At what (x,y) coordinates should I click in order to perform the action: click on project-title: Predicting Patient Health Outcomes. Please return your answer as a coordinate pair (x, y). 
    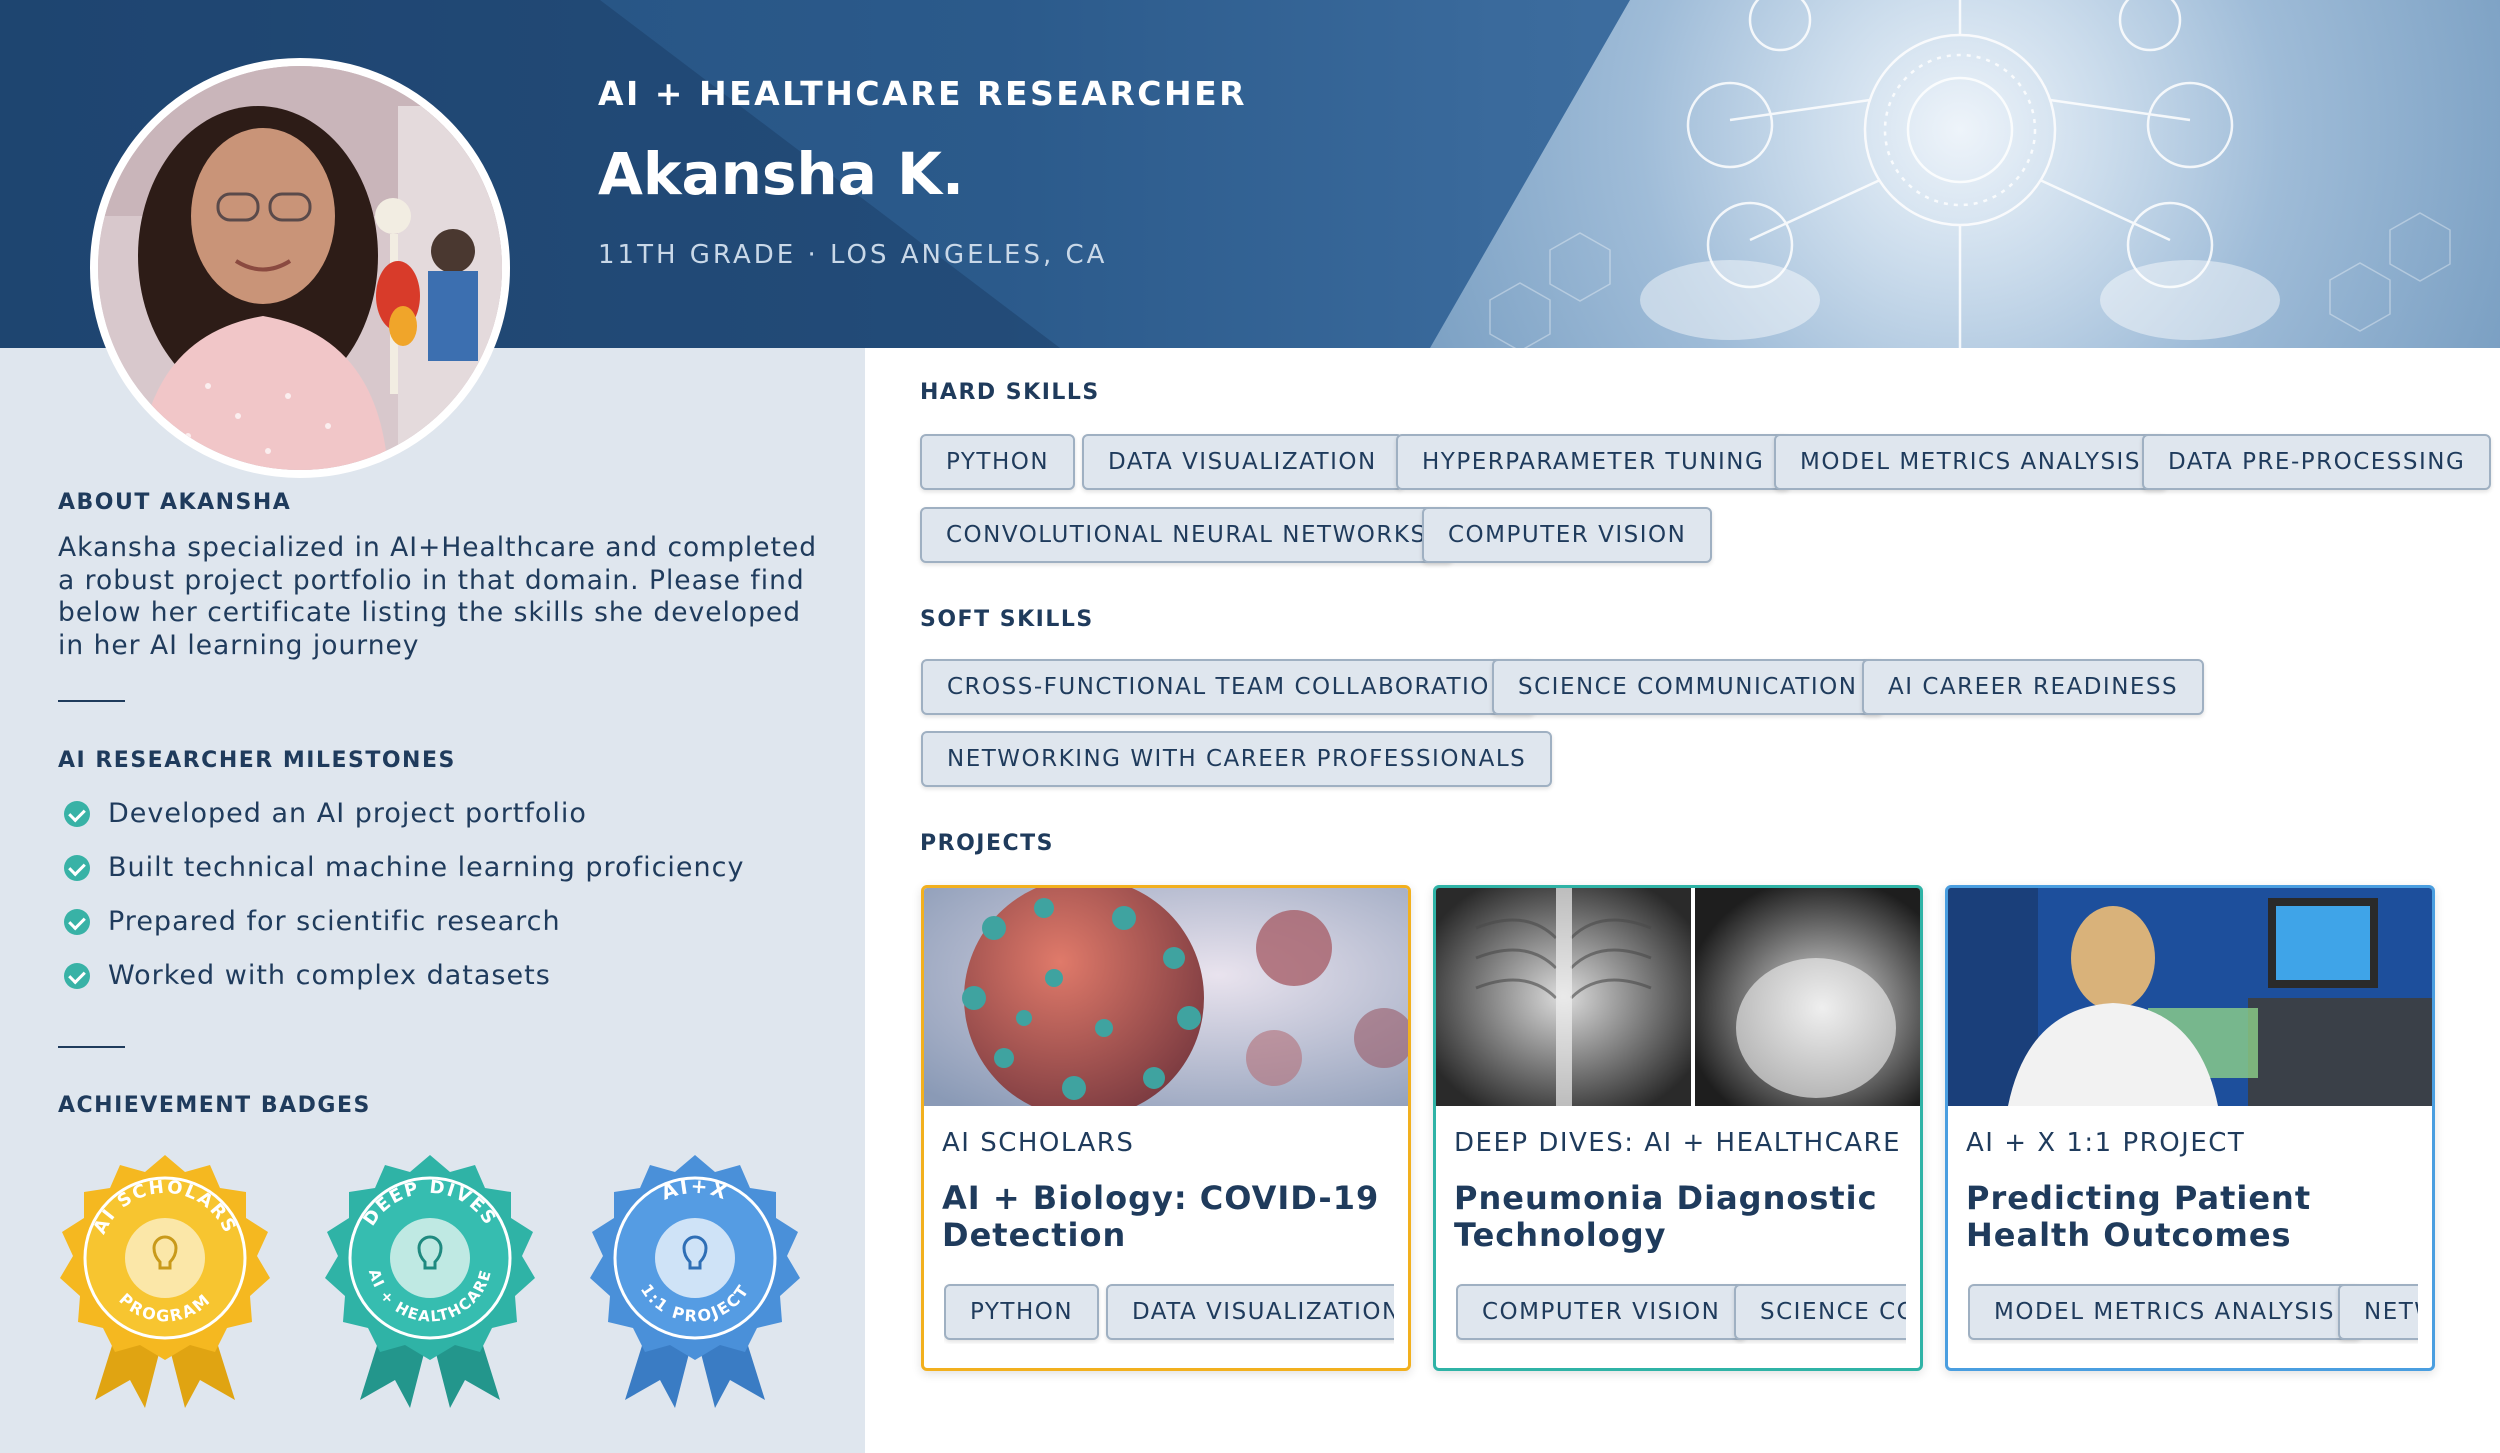
    Looking at the image, I should click on (2139, 1216).